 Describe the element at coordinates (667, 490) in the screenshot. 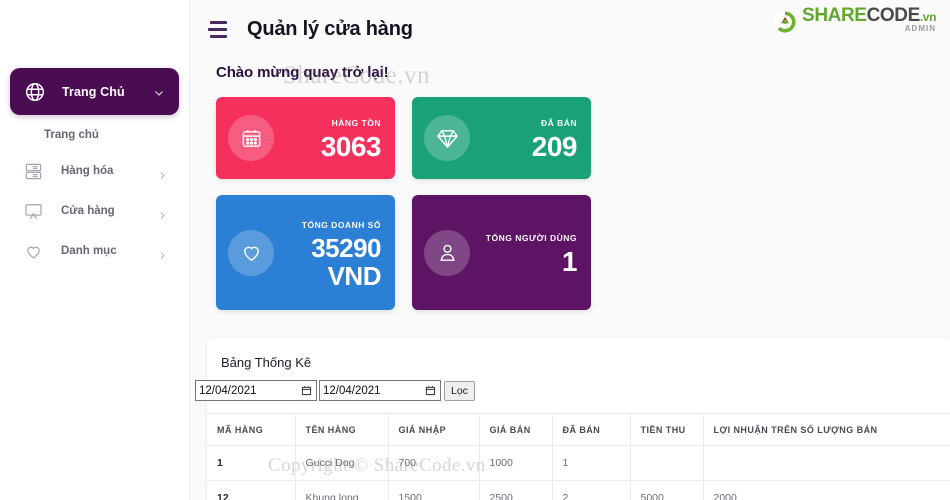

I see `cell-tien-thu: 5000` at that location.